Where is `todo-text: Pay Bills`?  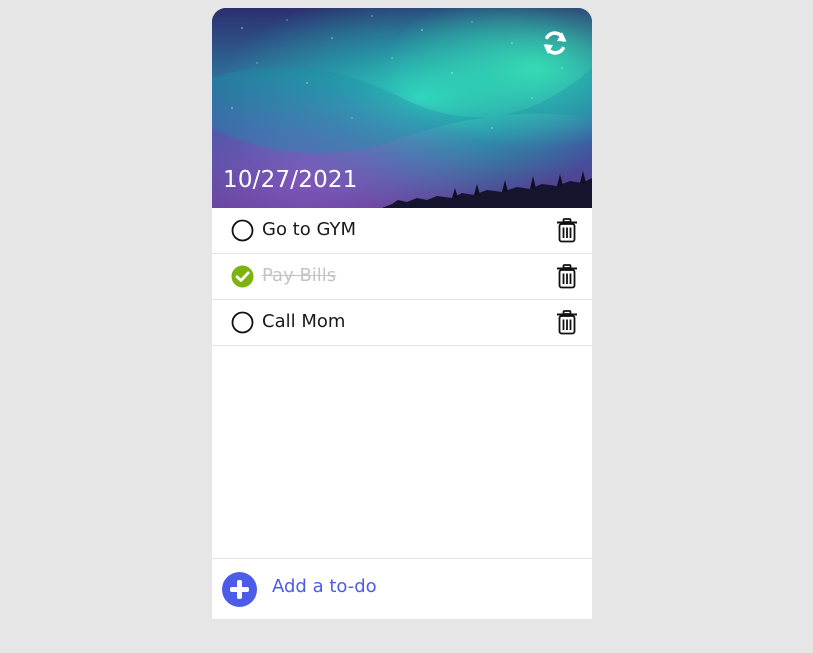 todo-text: Pay Bills is located at coordinates (299, 275).